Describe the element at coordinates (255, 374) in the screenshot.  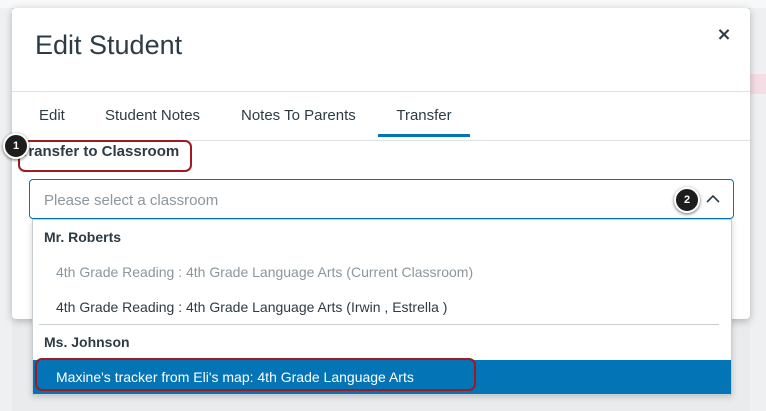
I see `callout-highlight-option` at that location.